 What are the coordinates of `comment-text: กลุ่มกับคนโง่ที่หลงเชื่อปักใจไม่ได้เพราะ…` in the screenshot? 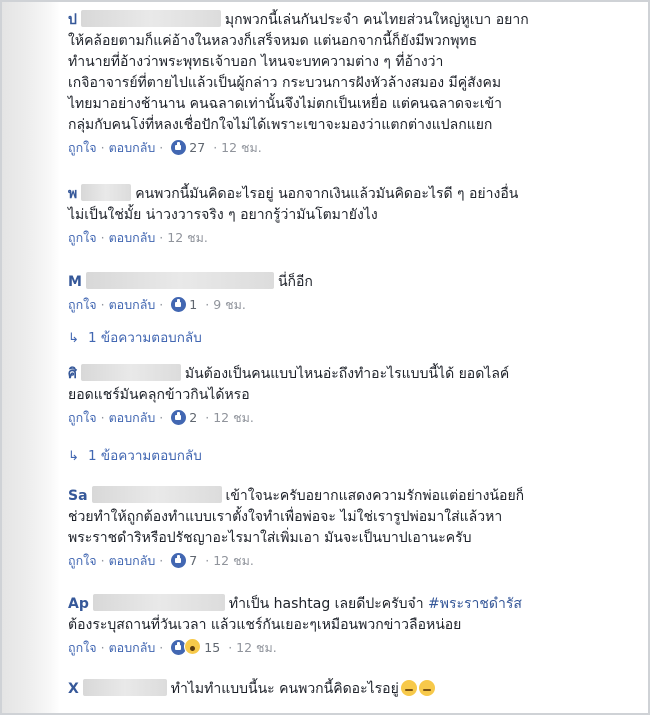 It's located at (280, 125).